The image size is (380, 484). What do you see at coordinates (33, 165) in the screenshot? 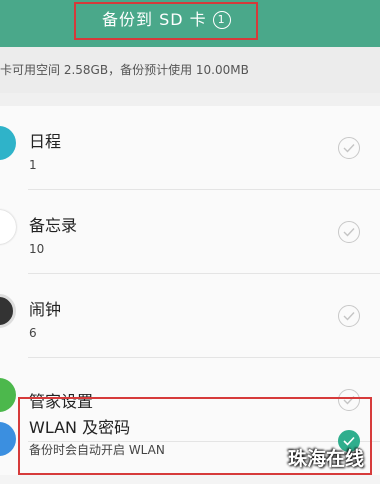
I see `item-count: 1` at bounding box center [33, 165].